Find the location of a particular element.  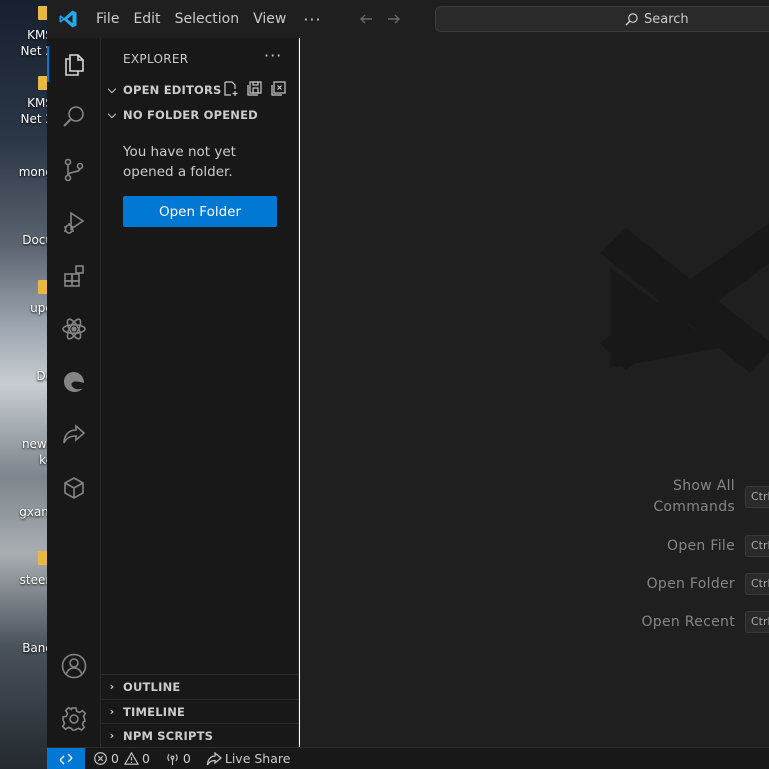

shortcut-label: Open File is located at coordinates (701, 545).